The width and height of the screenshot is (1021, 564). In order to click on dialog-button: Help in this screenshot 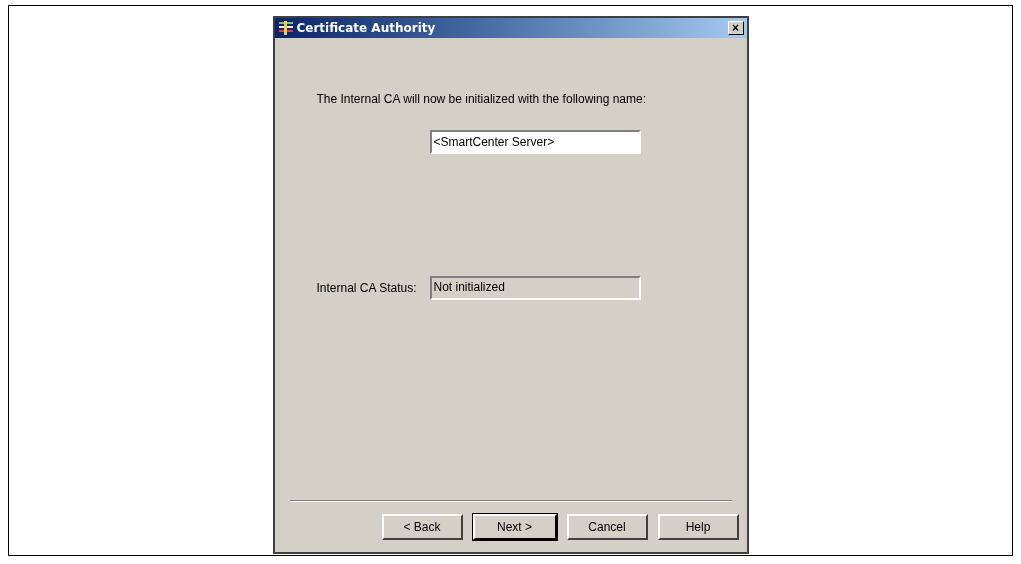, I will do `click(698, 527)`.